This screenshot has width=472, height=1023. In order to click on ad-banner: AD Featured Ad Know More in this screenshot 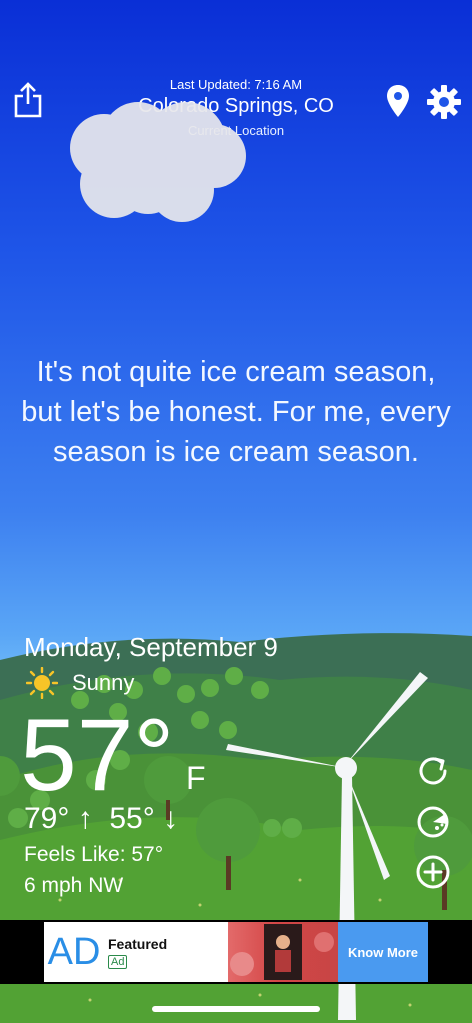, I will do `click(236, 952)`.